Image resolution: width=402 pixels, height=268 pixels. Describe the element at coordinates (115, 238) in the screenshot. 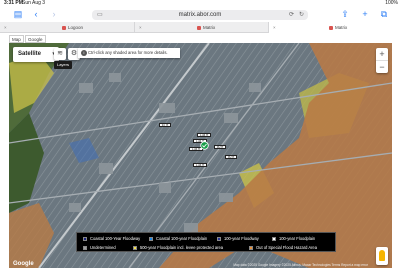

I see `legend-label: Coastal 100-Year Floodway` at that location.